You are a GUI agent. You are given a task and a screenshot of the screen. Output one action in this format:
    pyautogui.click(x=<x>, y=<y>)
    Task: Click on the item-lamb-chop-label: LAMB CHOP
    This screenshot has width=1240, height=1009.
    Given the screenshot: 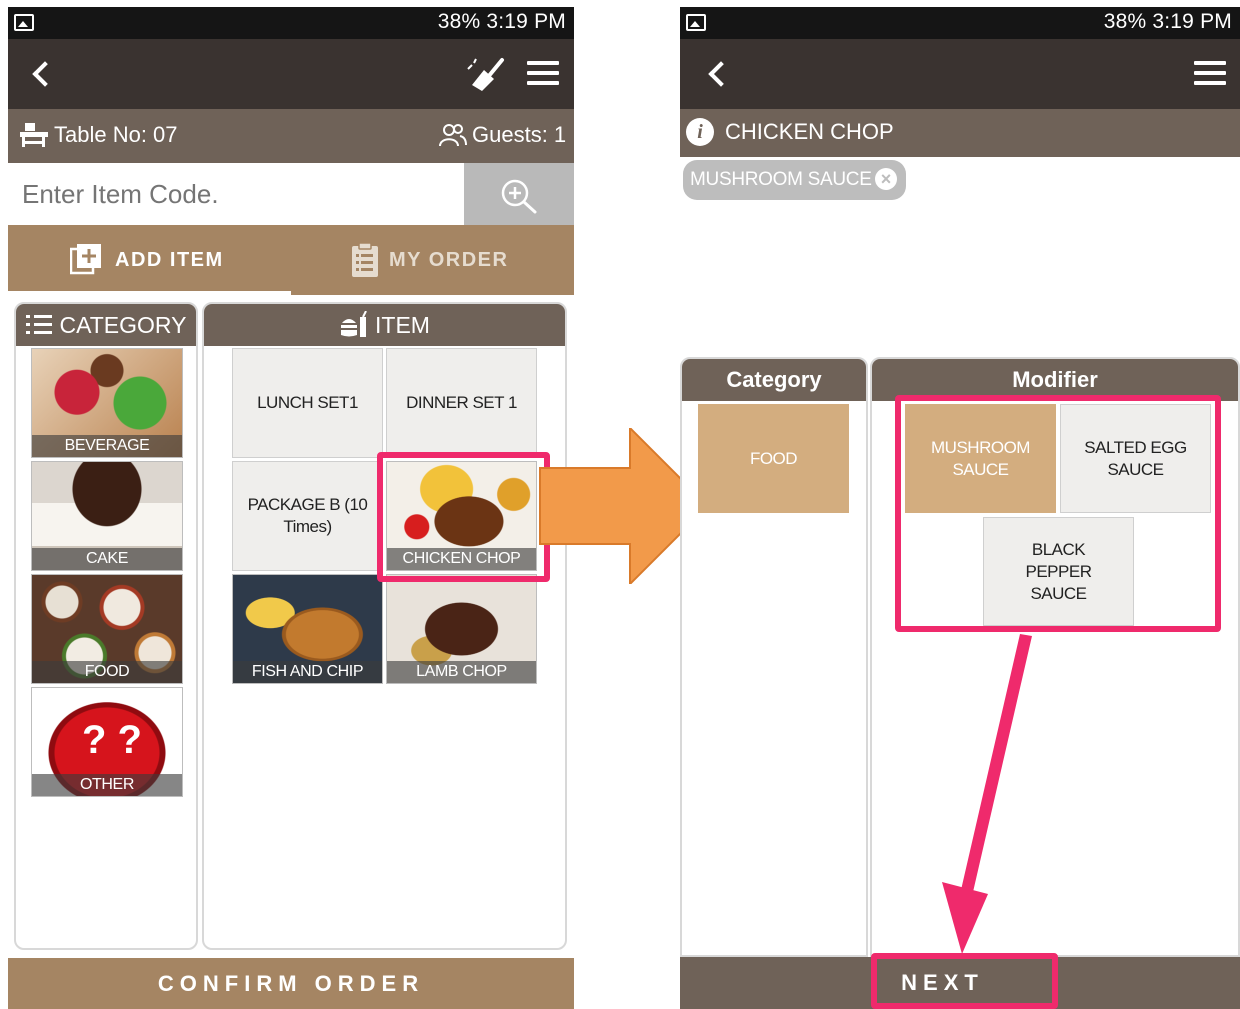 What is the action you would take?
    pyautogui.click(x=461, y=672)
    